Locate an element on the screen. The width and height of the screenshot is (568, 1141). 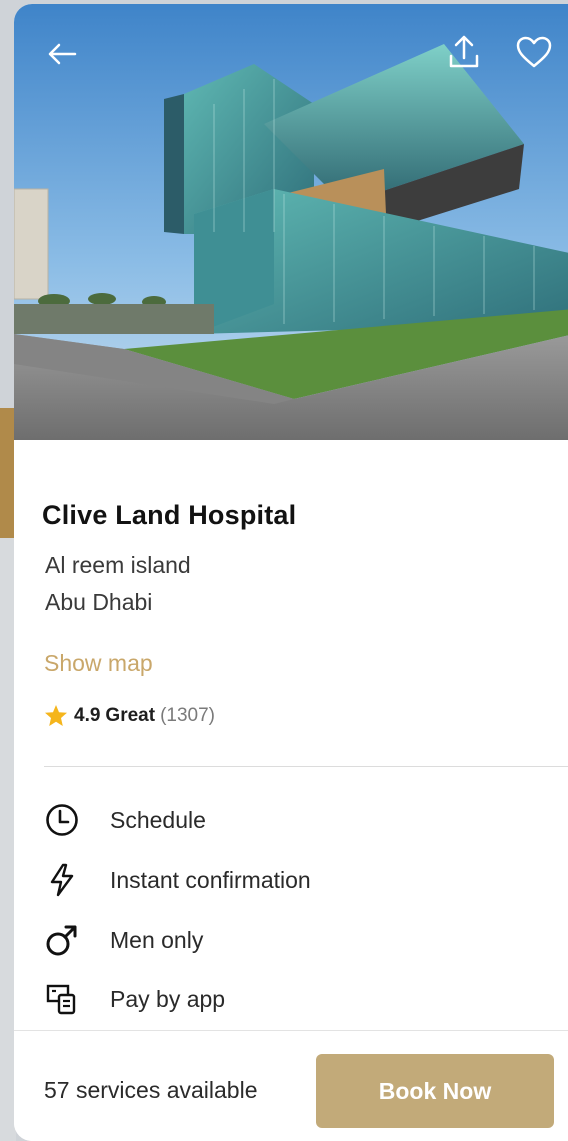
clock-icon is located at coordinates (62, 820).